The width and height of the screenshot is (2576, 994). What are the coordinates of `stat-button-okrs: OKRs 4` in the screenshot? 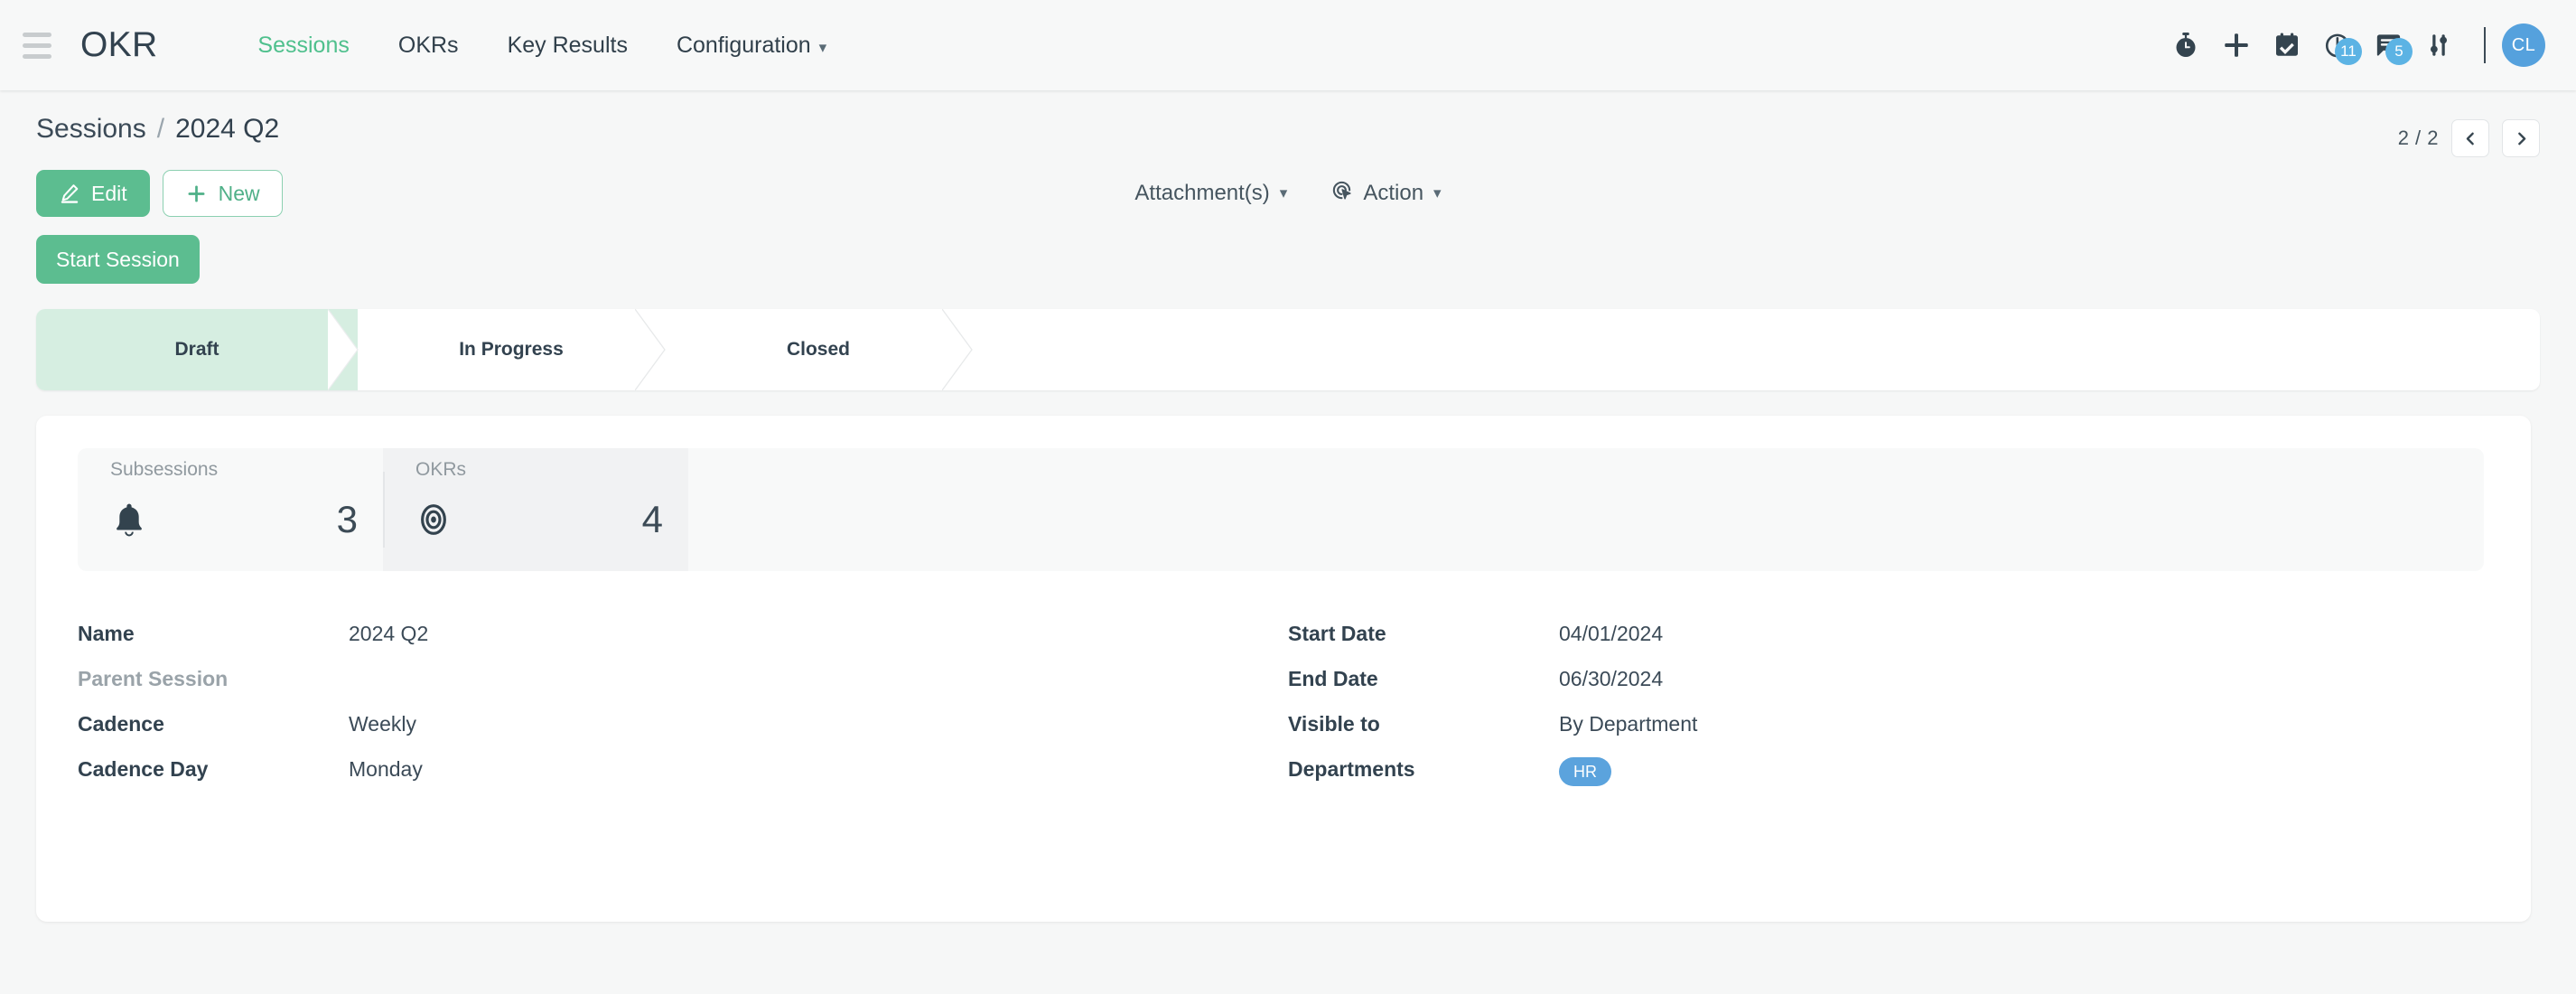 It's located at (535, 510).